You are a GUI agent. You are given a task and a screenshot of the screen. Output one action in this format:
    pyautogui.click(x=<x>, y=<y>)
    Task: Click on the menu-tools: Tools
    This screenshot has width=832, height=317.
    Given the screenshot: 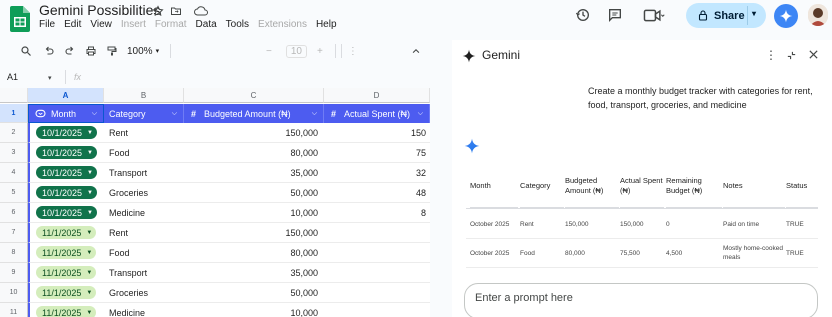 What is the action you would take?
    pyautogui.click(x=237, y=24)
    